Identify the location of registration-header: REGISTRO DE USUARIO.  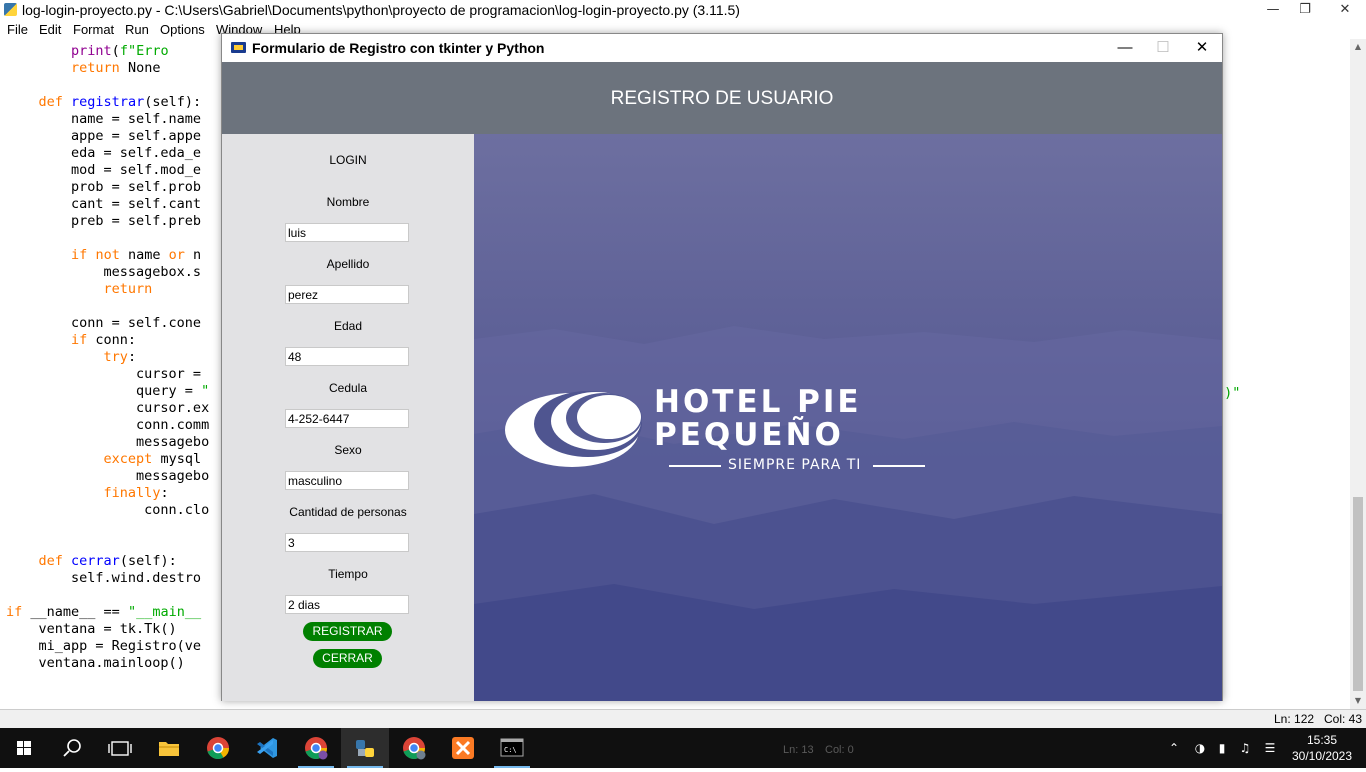
(722, 98).